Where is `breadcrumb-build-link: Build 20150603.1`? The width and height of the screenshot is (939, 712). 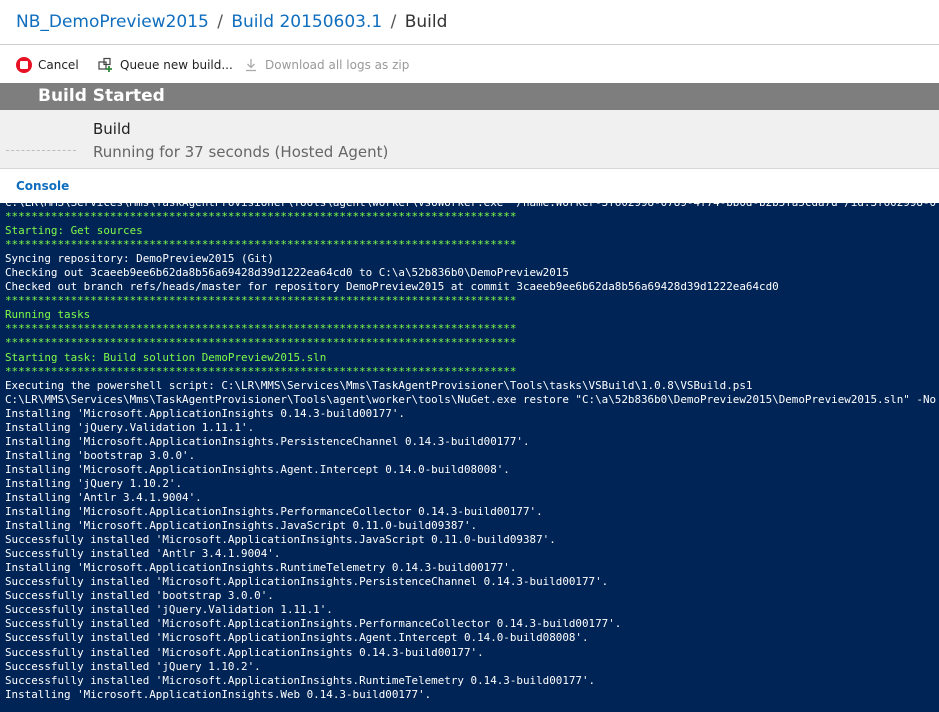 breadcrumb-build-link: Build 20150603.1 is located at coordinates (306, 22).